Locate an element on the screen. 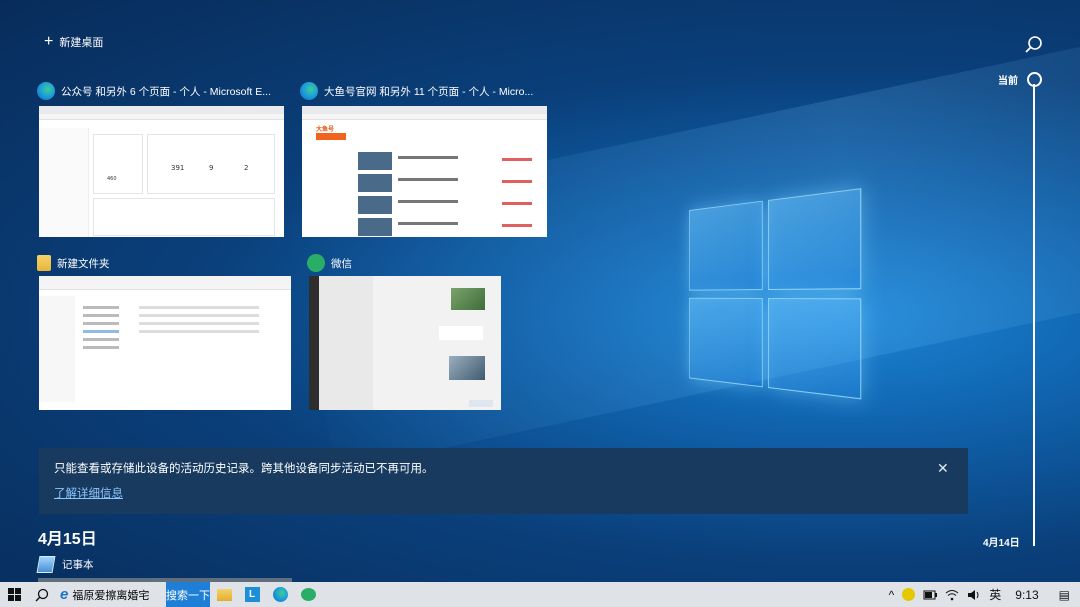  history-item-label: 记事本 is located at coordinates (78, 565).